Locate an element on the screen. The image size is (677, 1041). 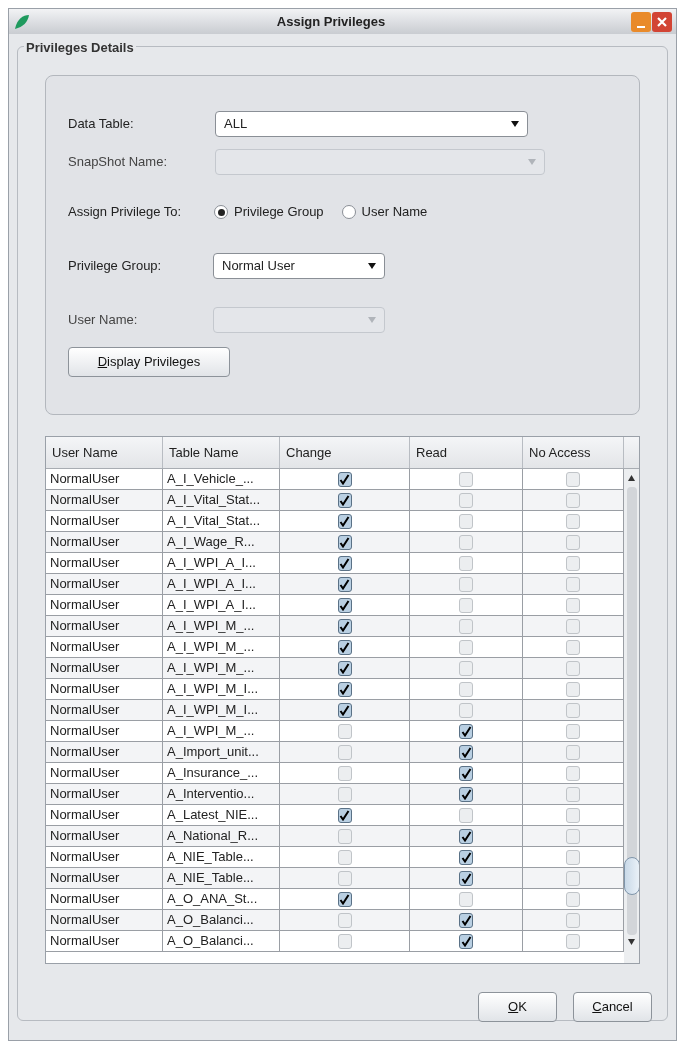
close-button is located at coordinates (662, 21).